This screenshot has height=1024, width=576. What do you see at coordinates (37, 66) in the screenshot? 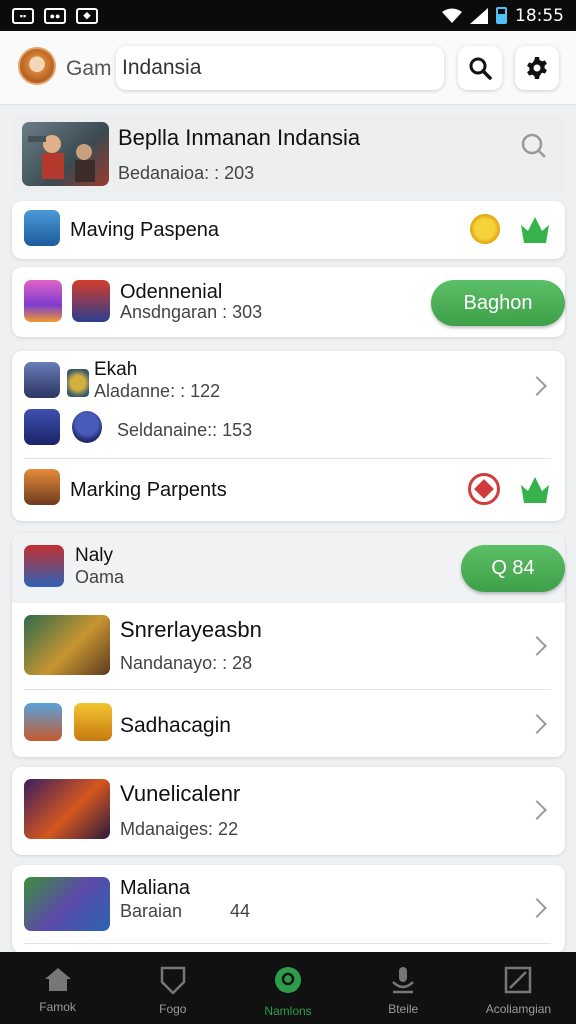
I see `avatar` at bounding box center [37, 66].